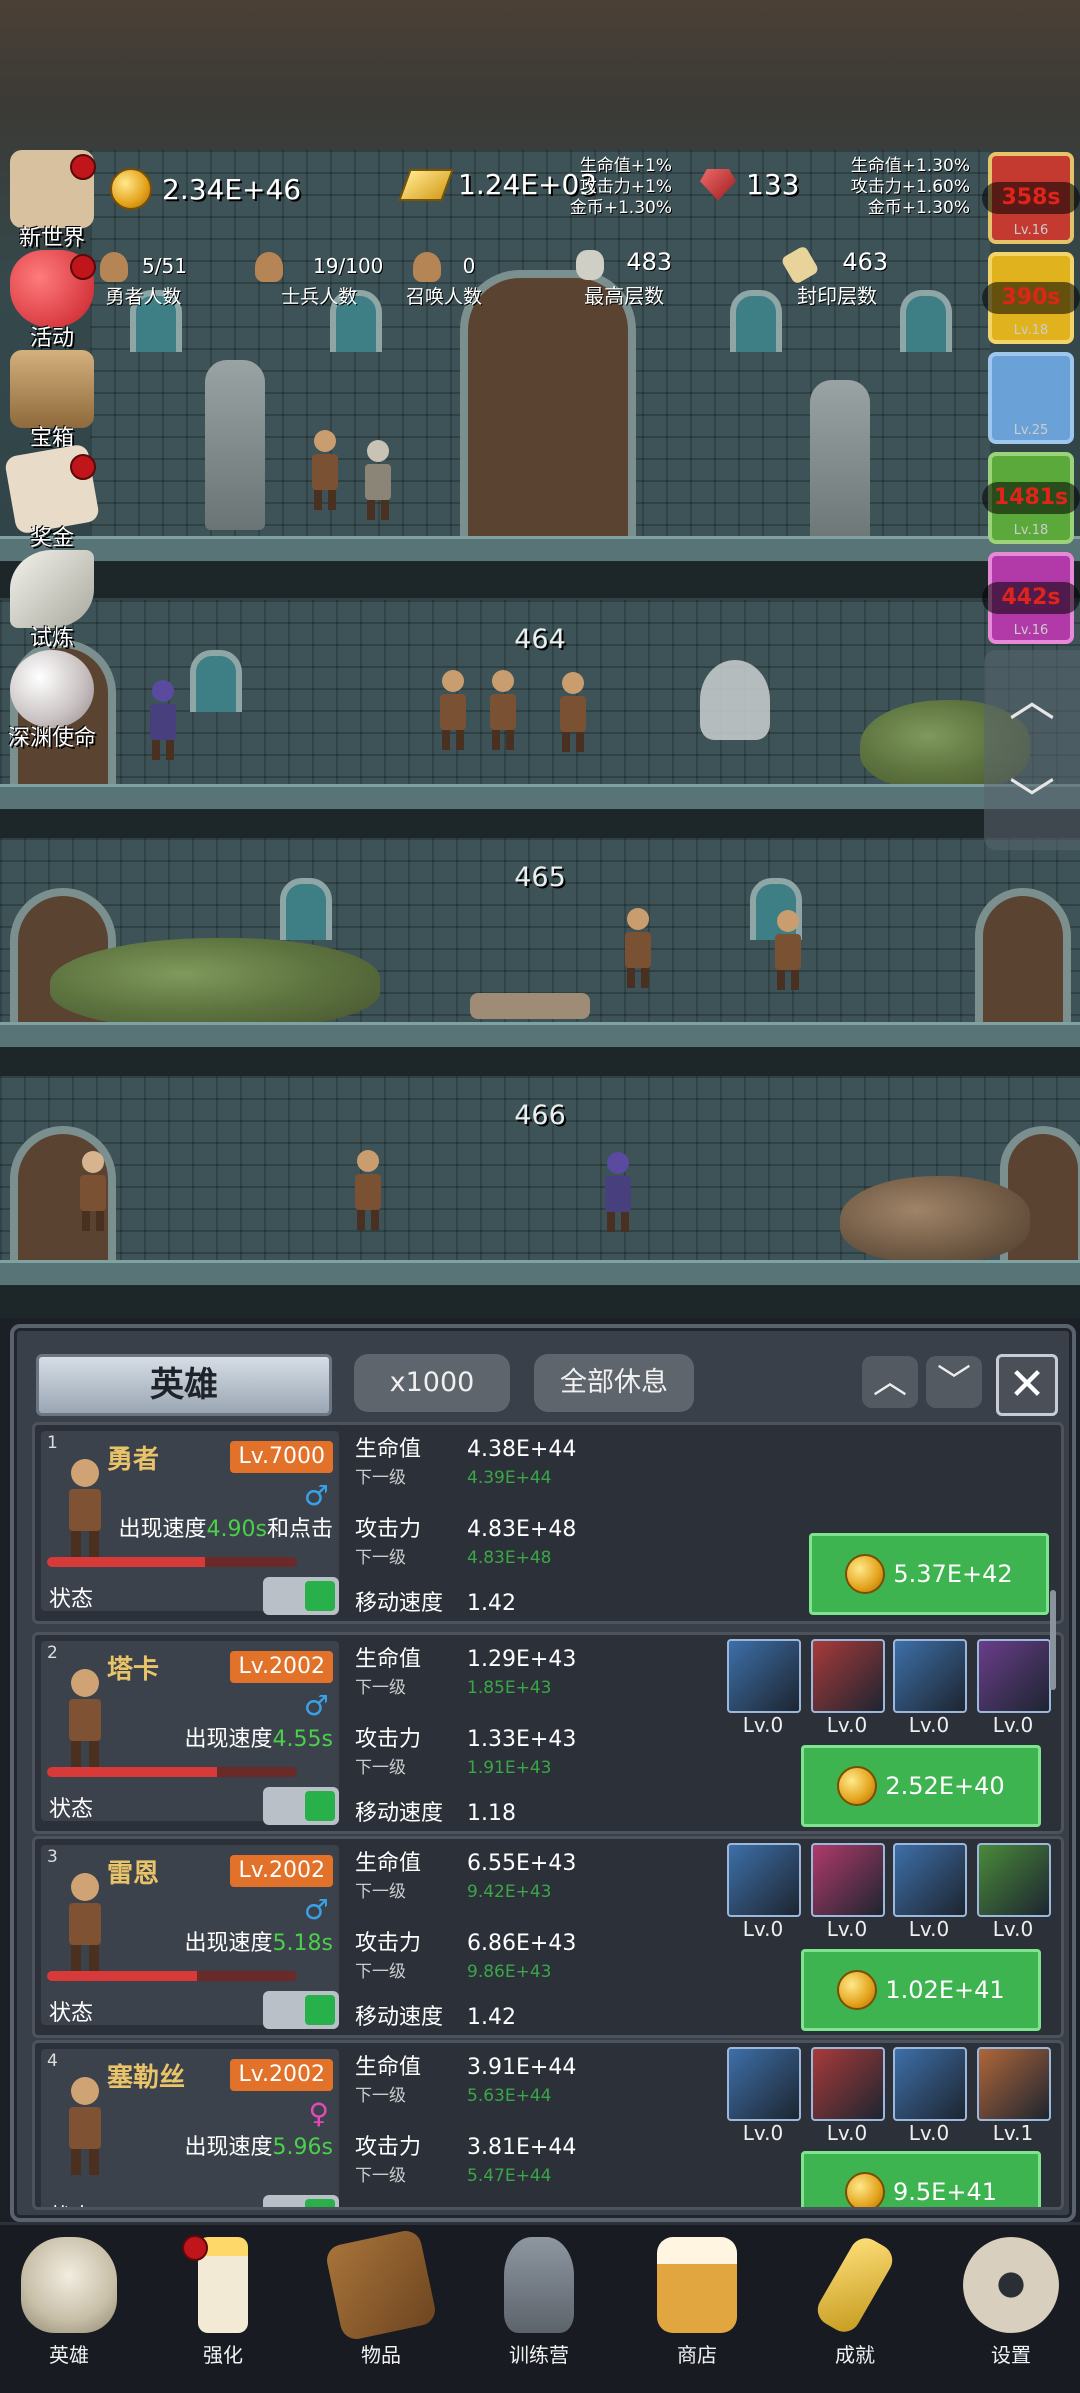 Image resolution: width=1080 pixels, height=2393 pixels. What do you see at coordinates (381, 2305) in the screenshot?
I see `nav-items: 物品` at bounding box center [381, 2305].